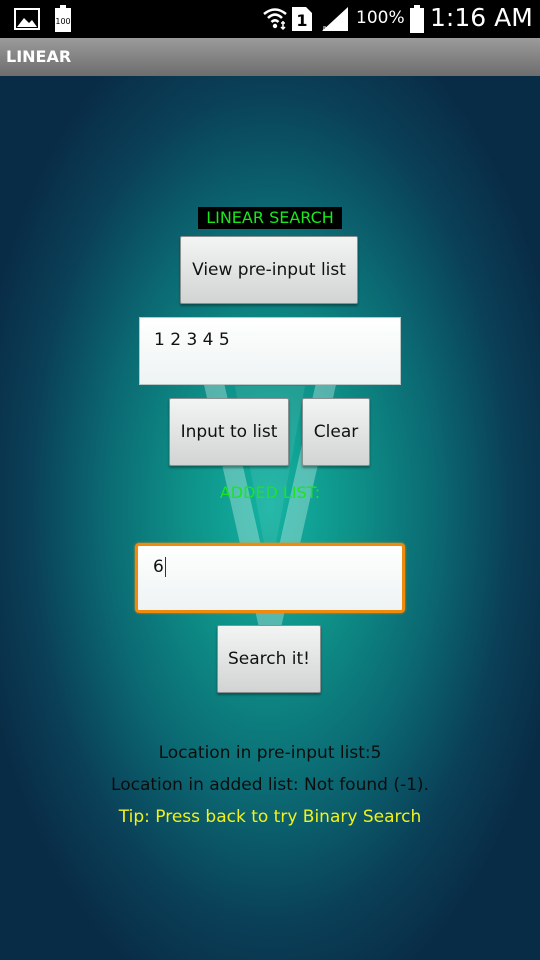 Image resolution: width=540 pixels, height=960 pixels. What do you see at coordinates (336, 21) in the screenshot?
I see `signal-icon` at bounding box center [336, 21].